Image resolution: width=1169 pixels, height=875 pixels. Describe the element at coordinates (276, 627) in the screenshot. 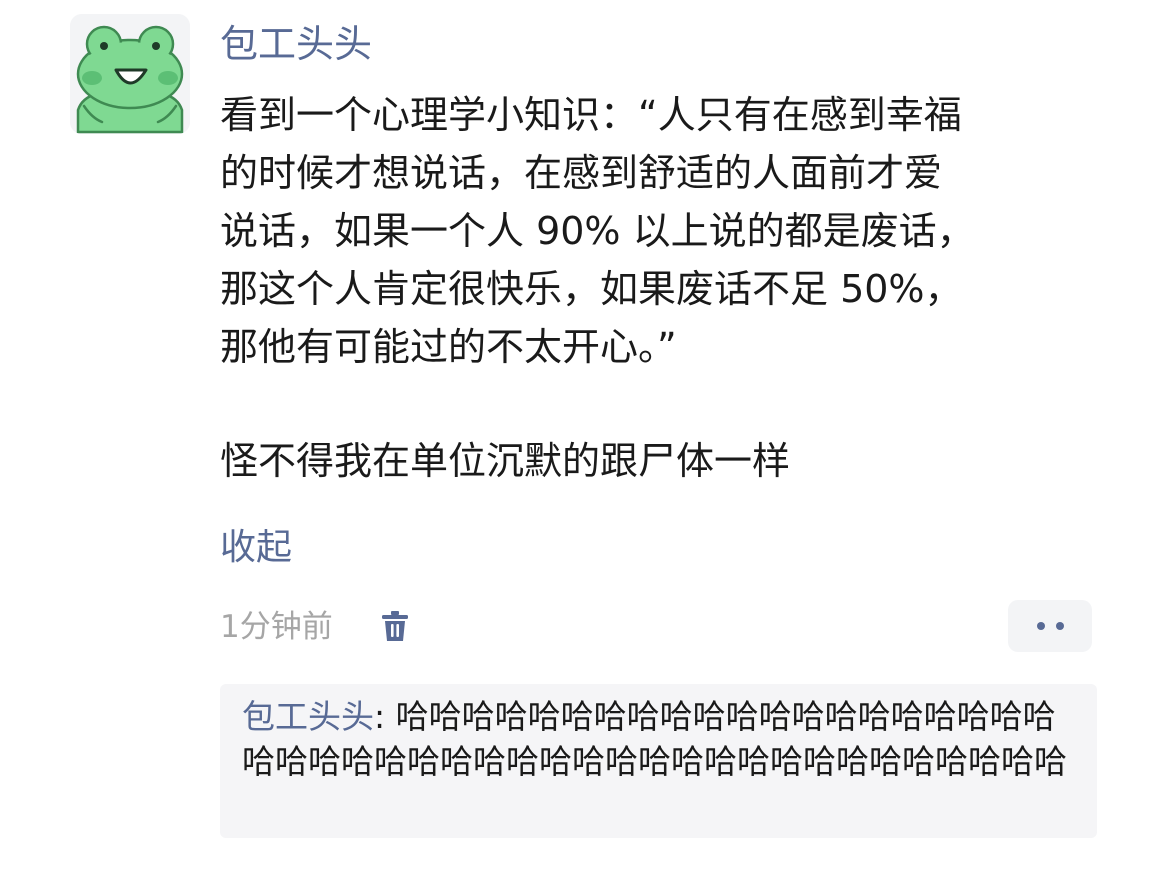

I see `post-timestamp: 1分钟前` at that location.